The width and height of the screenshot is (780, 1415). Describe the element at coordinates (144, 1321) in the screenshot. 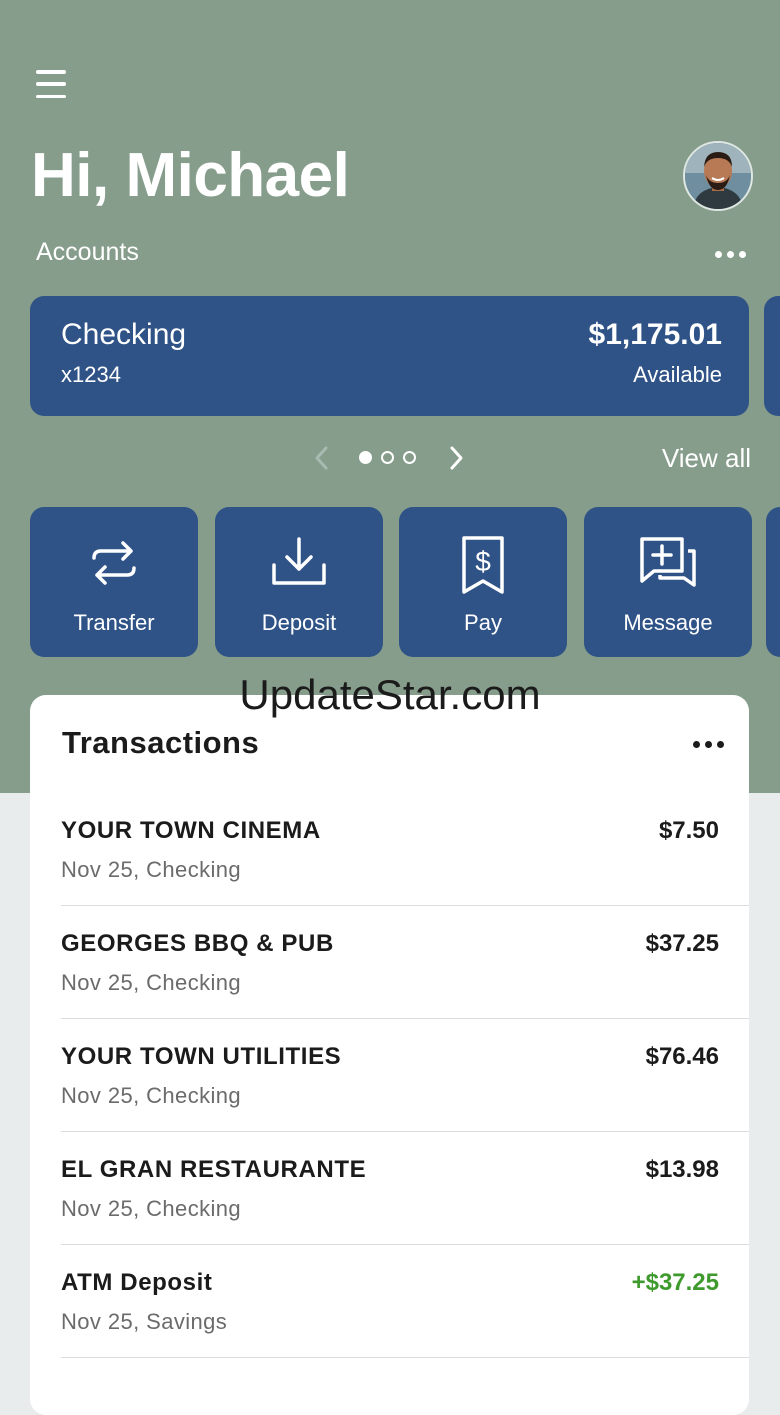

I see `transaction-date-account: Nov 25, Savings` at that location.